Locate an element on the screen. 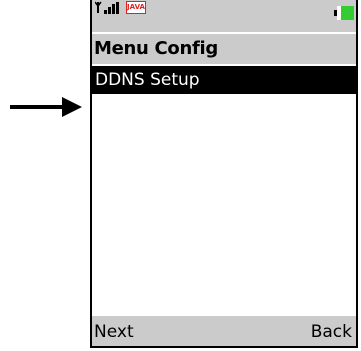  next-softkey: Next is located at coordinates (114, 332).